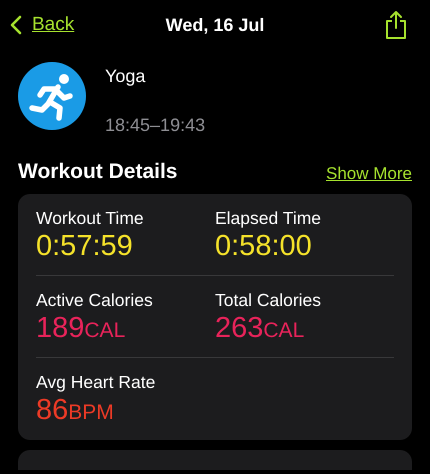 This screenshot has width=430, height=474. I want to click on metric-label: Elapsed Time, so click(268, 218).